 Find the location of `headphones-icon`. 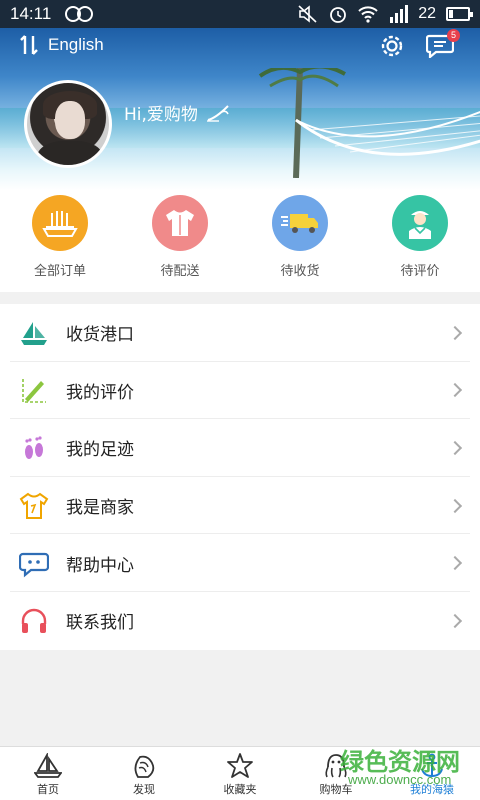

headphones-icon is located at coordinates (34, 620).